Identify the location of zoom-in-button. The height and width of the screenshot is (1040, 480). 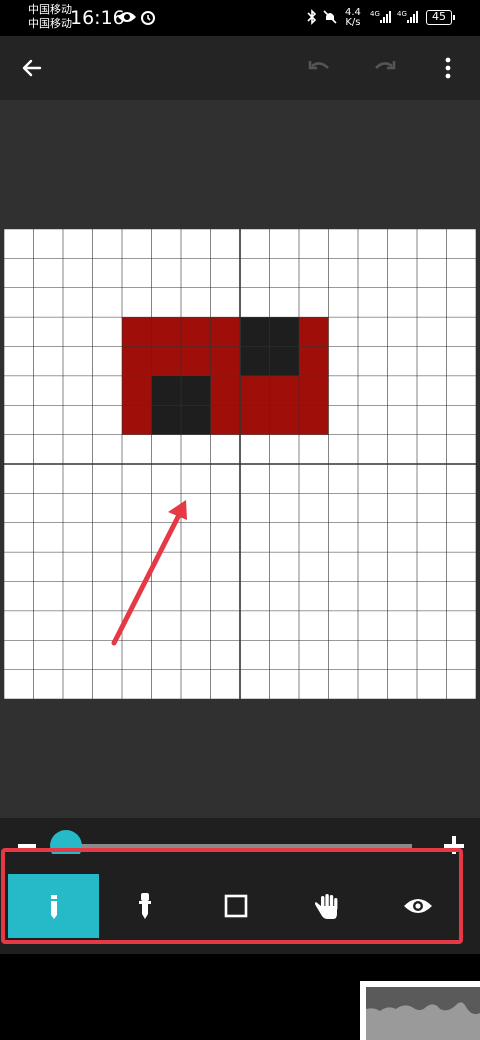
(454, 846).